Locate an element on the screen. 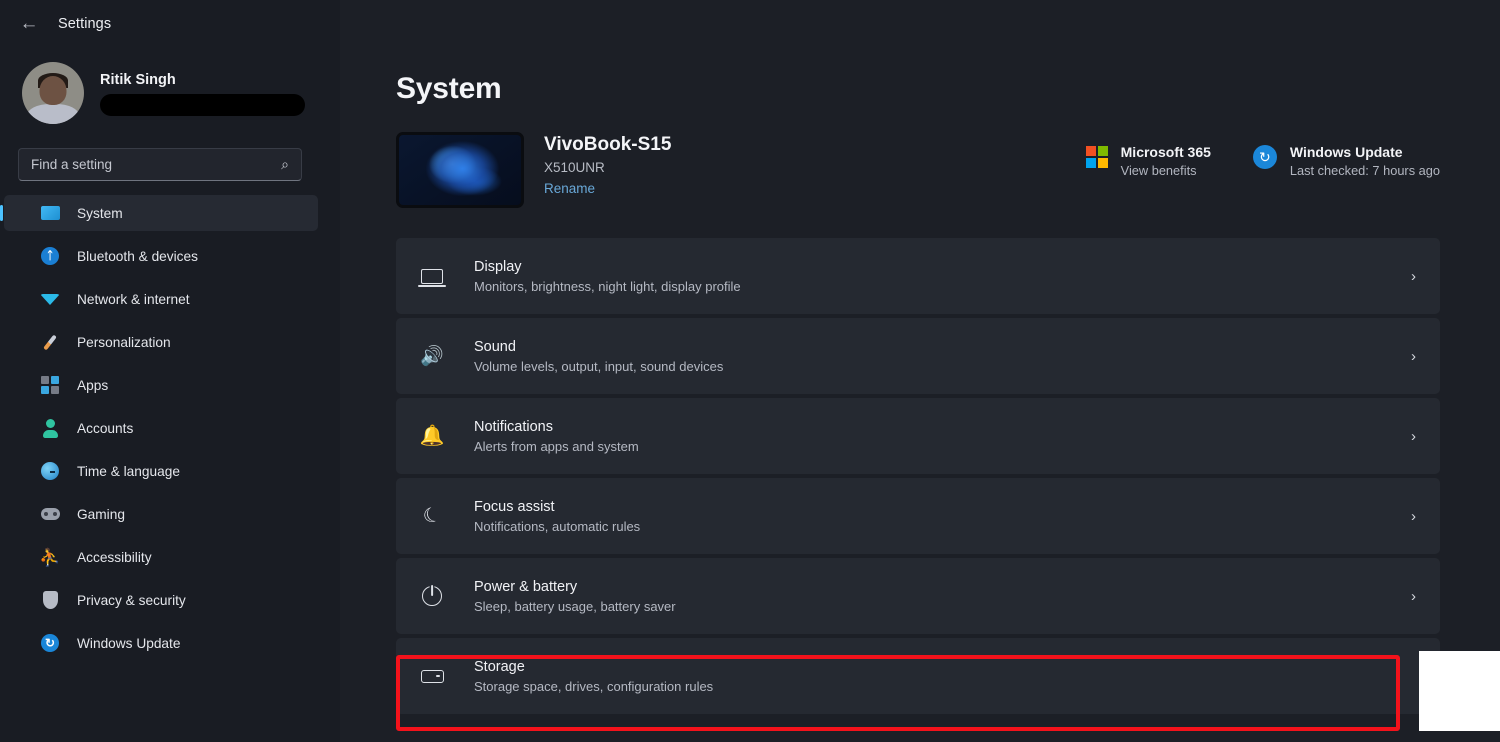 The image size is (1500, 742). widget-subtitle: Last checked: 7 hours ago is located at coordinates (1364, 170).